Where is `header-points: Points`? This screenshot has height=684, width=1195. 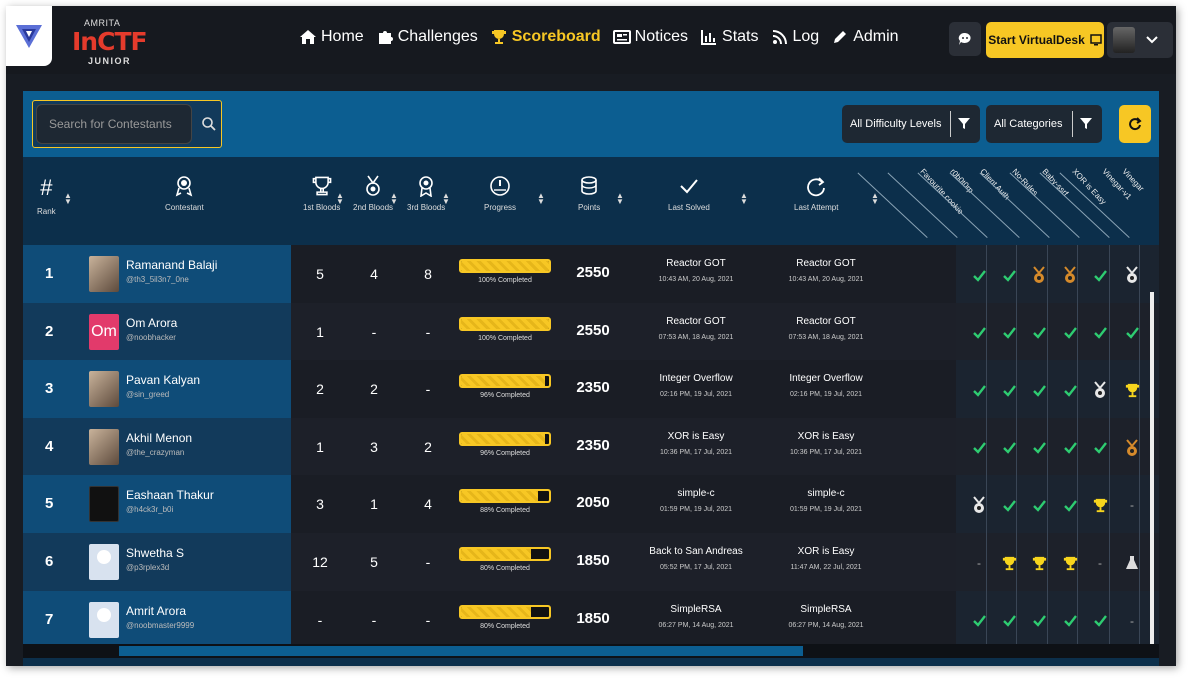
header-points: Points is located at coordinates (589, 193).